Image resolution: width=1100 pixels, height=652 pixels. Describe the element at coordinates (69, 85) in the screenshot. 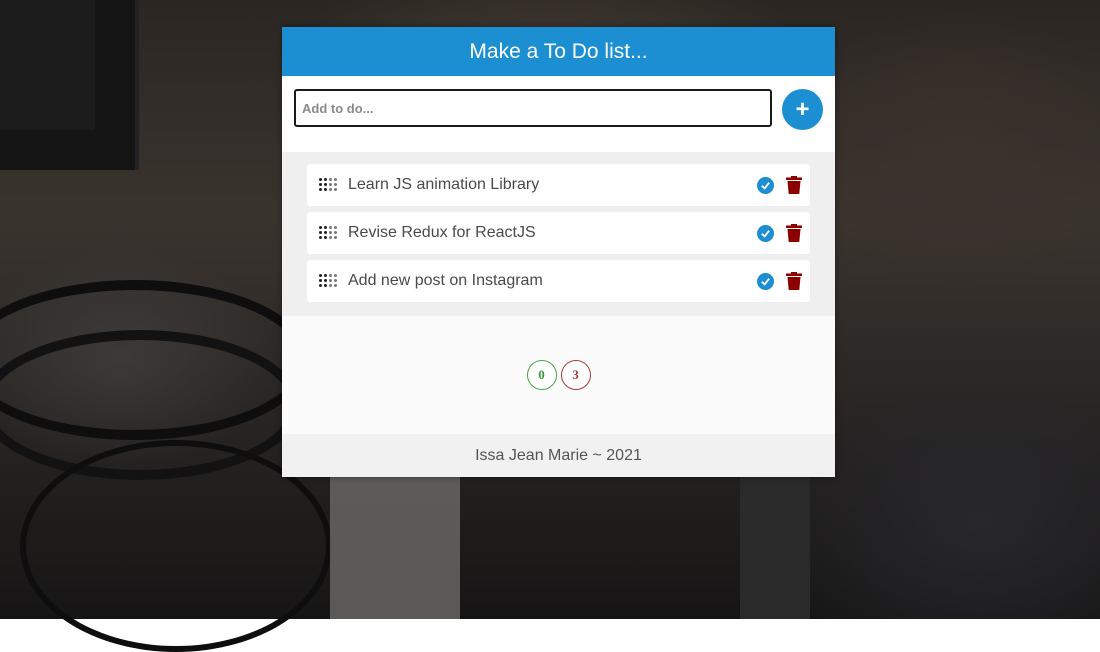

I see `background-monitor` at that location.